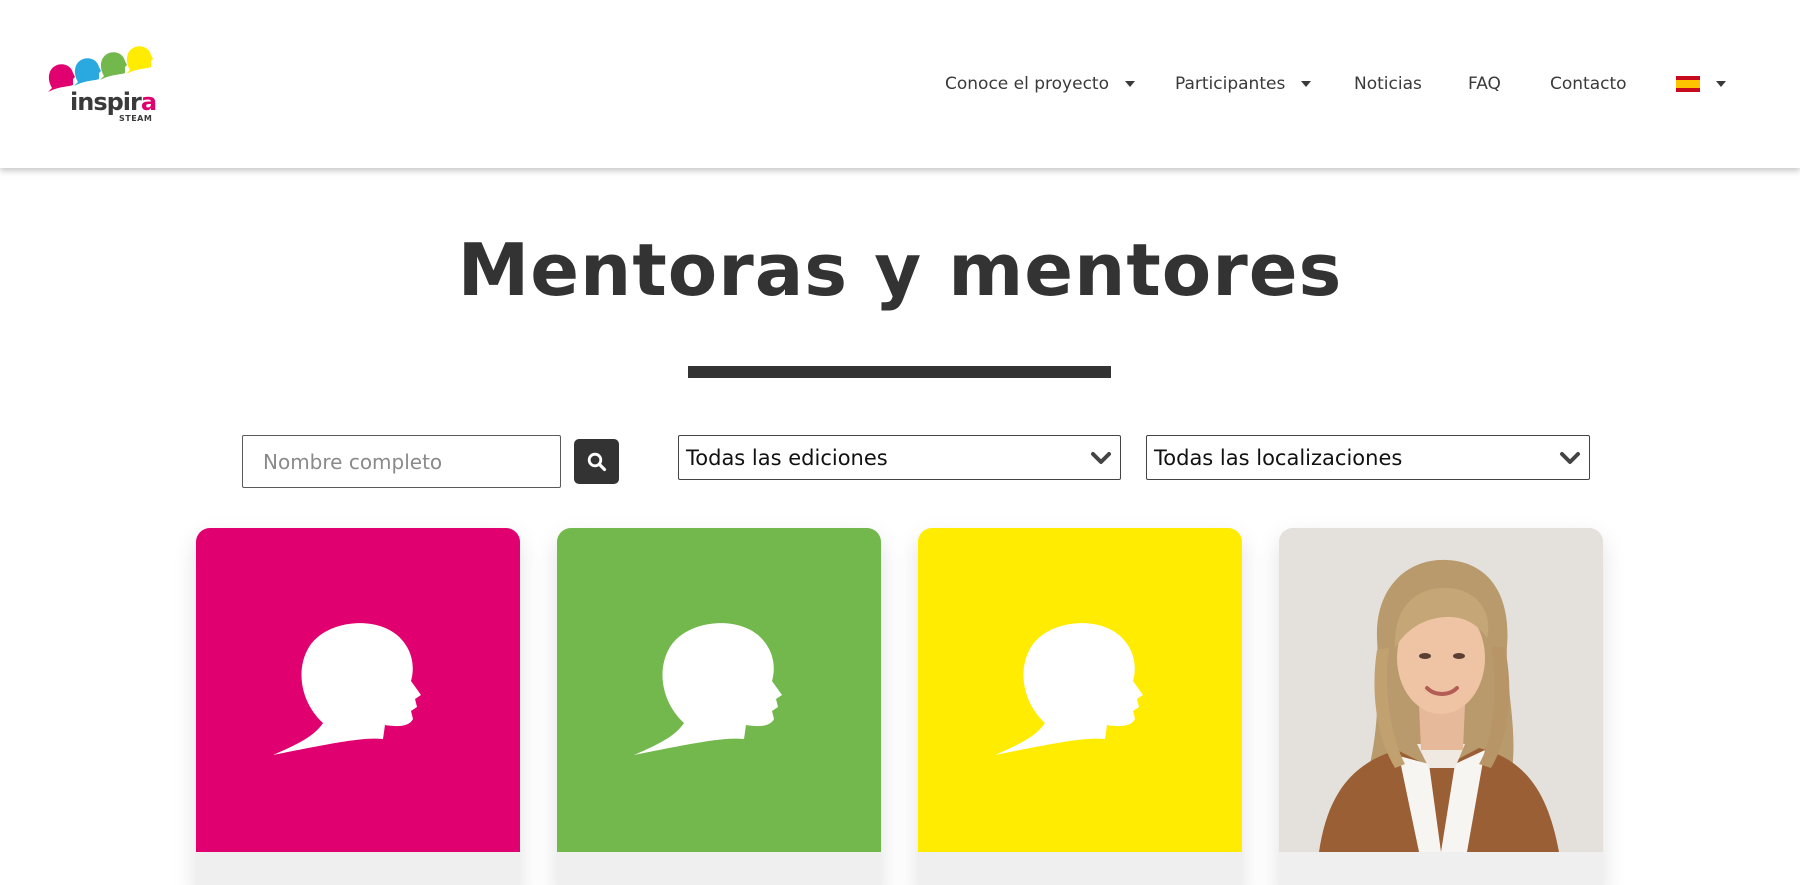 This screenshot has height=885, width=1800. I want to click on page-title: Mentoras y mentores, so click(900, 270).